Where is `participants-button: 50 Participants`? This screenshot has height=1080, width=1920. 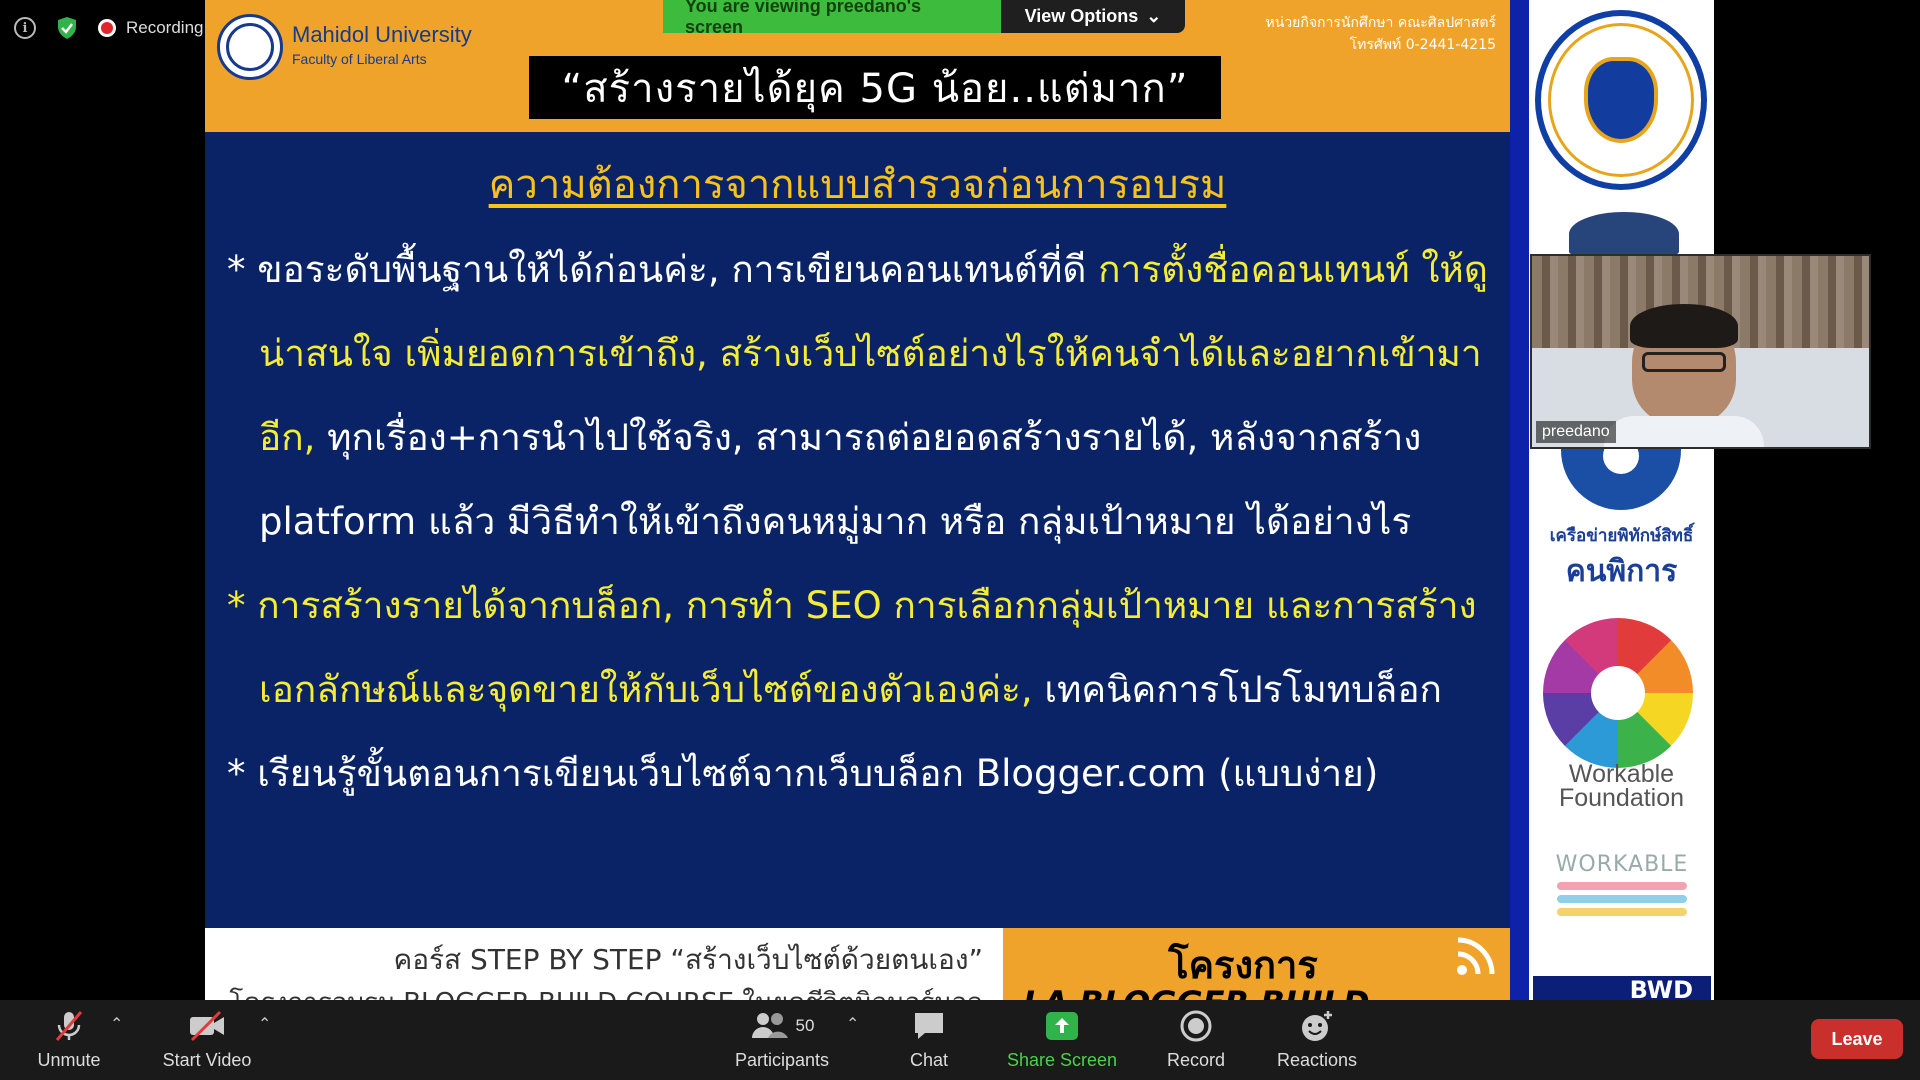 participants-button: 50 Participants is located at coordinates (782, 1038).